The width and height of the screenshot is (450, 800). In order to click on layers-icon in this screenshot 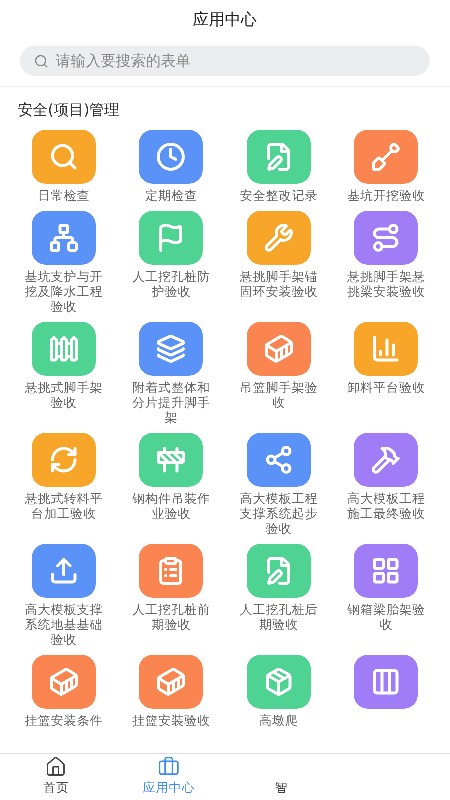, I will do `click(171, 349)`.